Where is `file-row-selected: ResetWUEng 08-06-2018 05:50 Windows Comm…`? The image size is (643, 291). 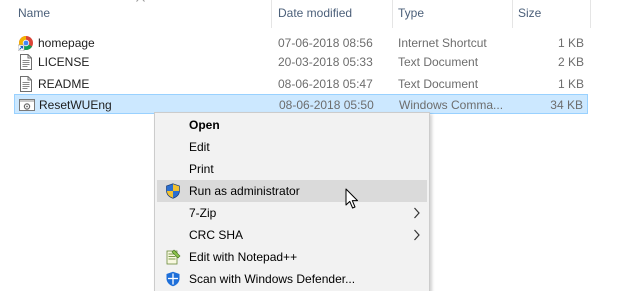 file-row-selected: ResetWUEng 08-06-2018 05:50 Windows Comm… is located at coordinates (301, 104).